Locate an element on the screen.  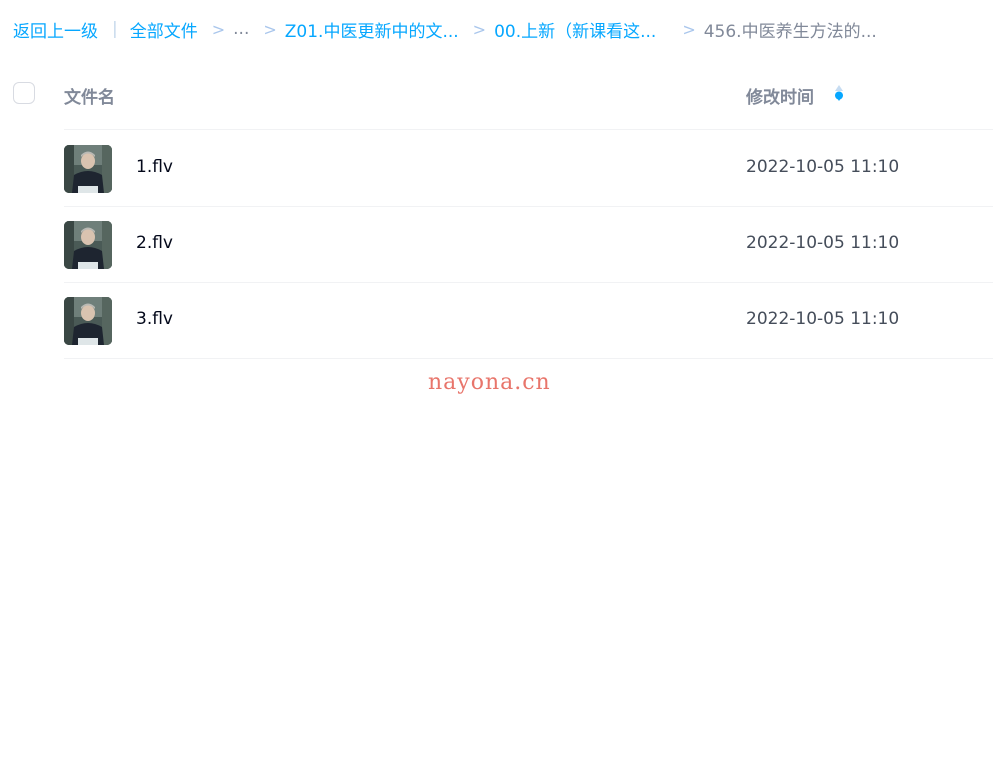
column-header-name: 文件名 is located at coordinates (89, 95).